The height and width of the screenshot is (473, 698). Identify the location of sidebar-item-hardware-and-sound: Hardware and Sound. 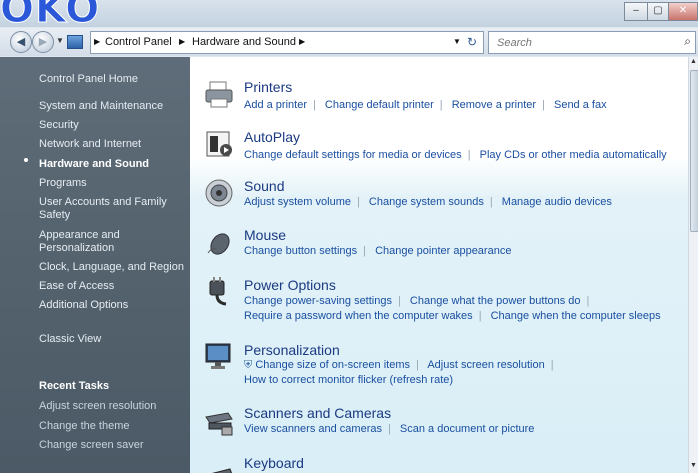
(94, 164).